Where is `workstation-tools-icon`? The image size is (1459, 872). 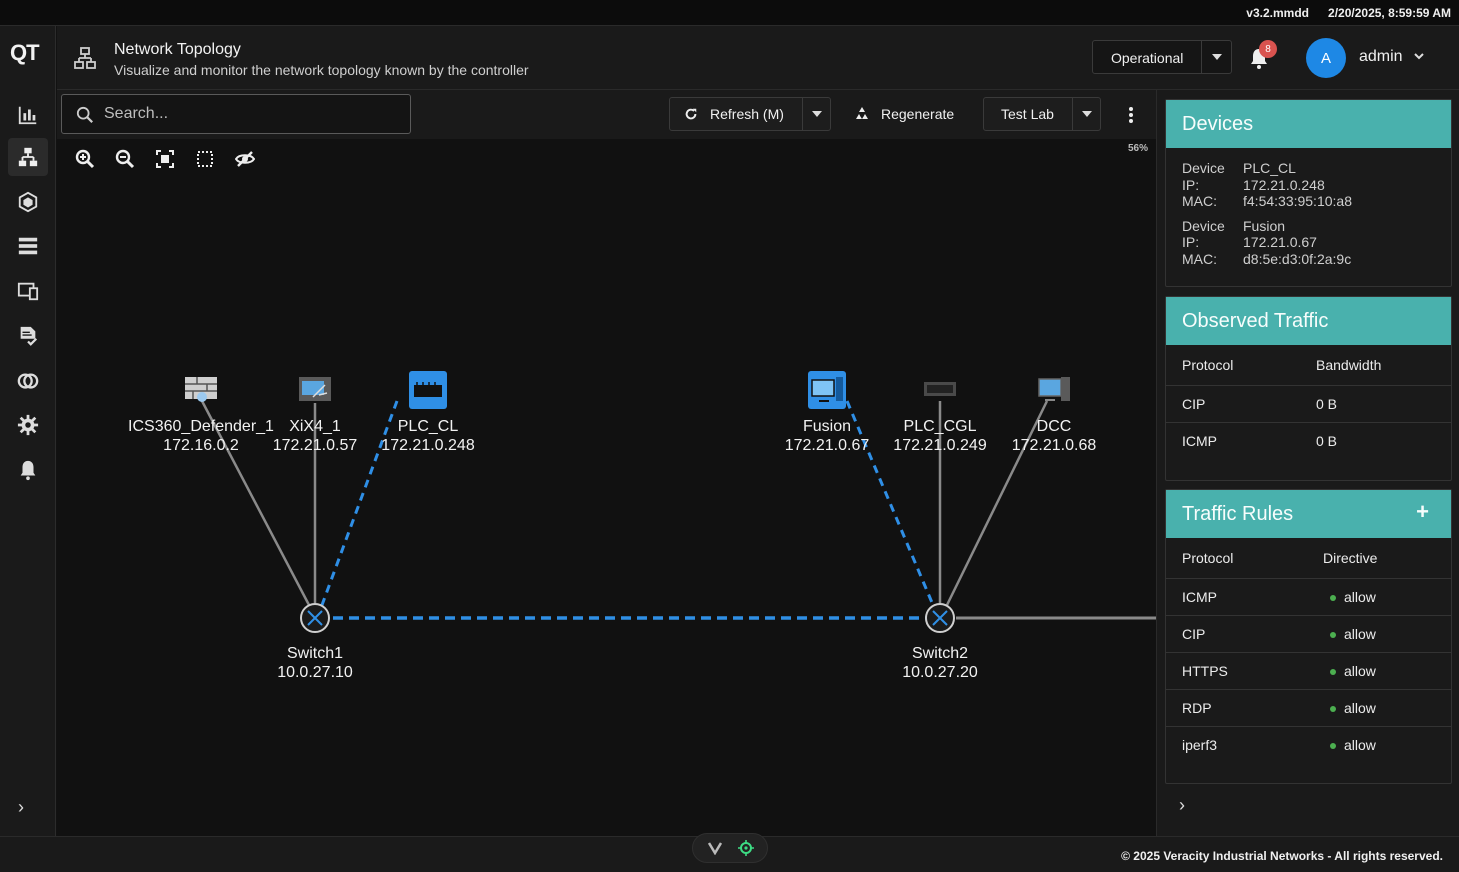 workstation-tools-icon is located at coordinates (315, 389).